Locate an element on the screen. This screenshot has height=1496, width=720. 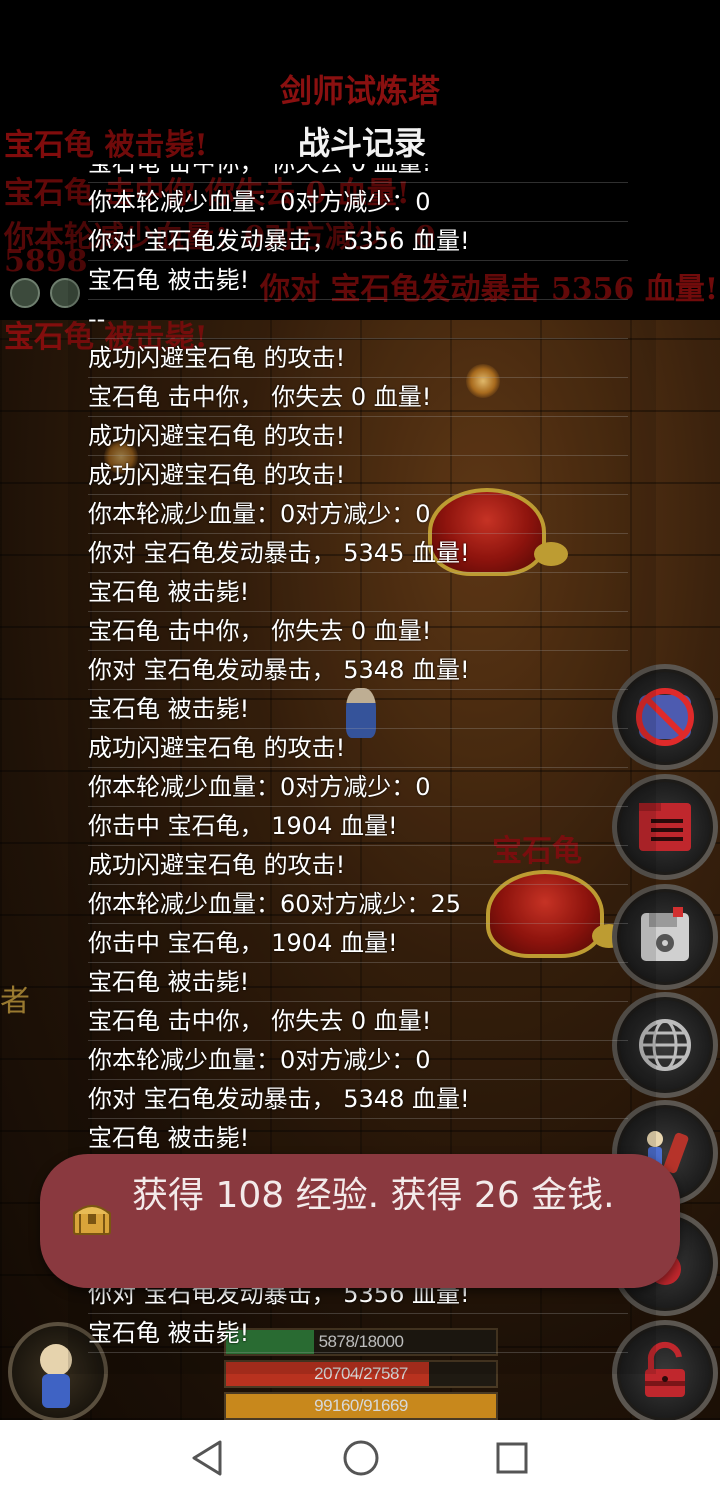
log-line: 你本轮减少血量：60对方减少：25 is located at coordinates (358, 904).